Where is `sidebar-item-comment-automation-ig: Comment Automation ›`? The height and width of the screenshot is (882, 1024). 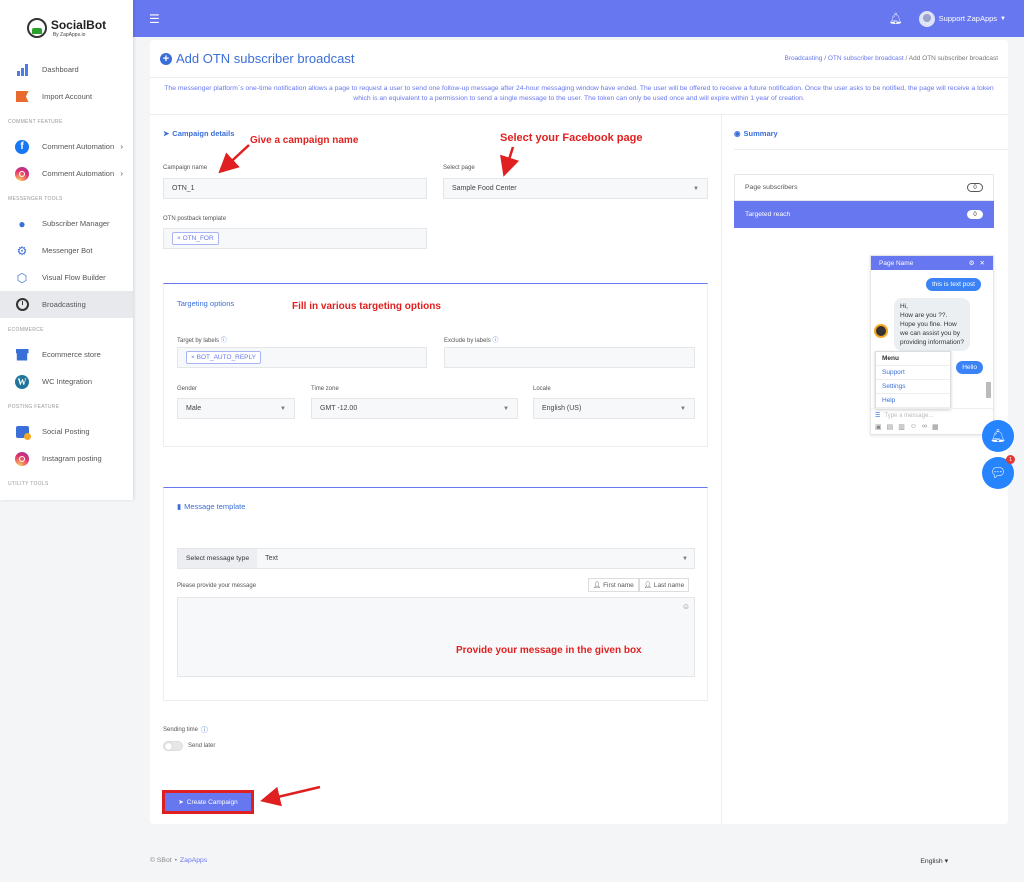
sidebar-item-comment-automation-ig: Comment Automation › is located at coordinates (66, 173).